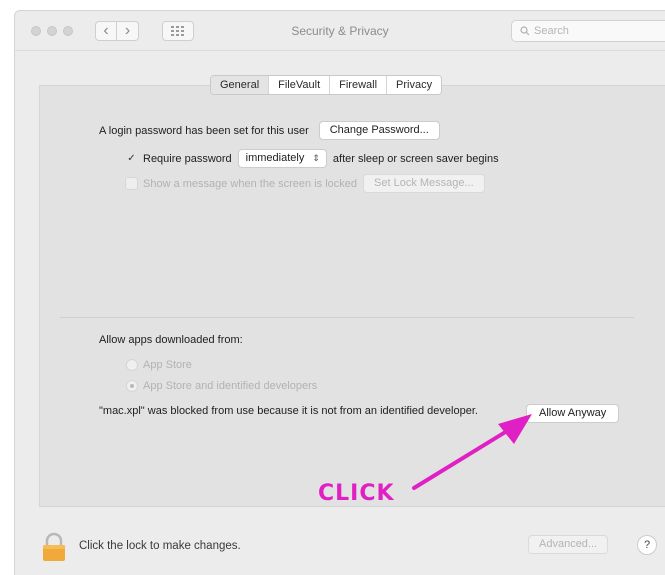  What do you see at coordinates (240, 85) in the screenshot?
I see `tab-general: General` at bounding box center [240, 85].